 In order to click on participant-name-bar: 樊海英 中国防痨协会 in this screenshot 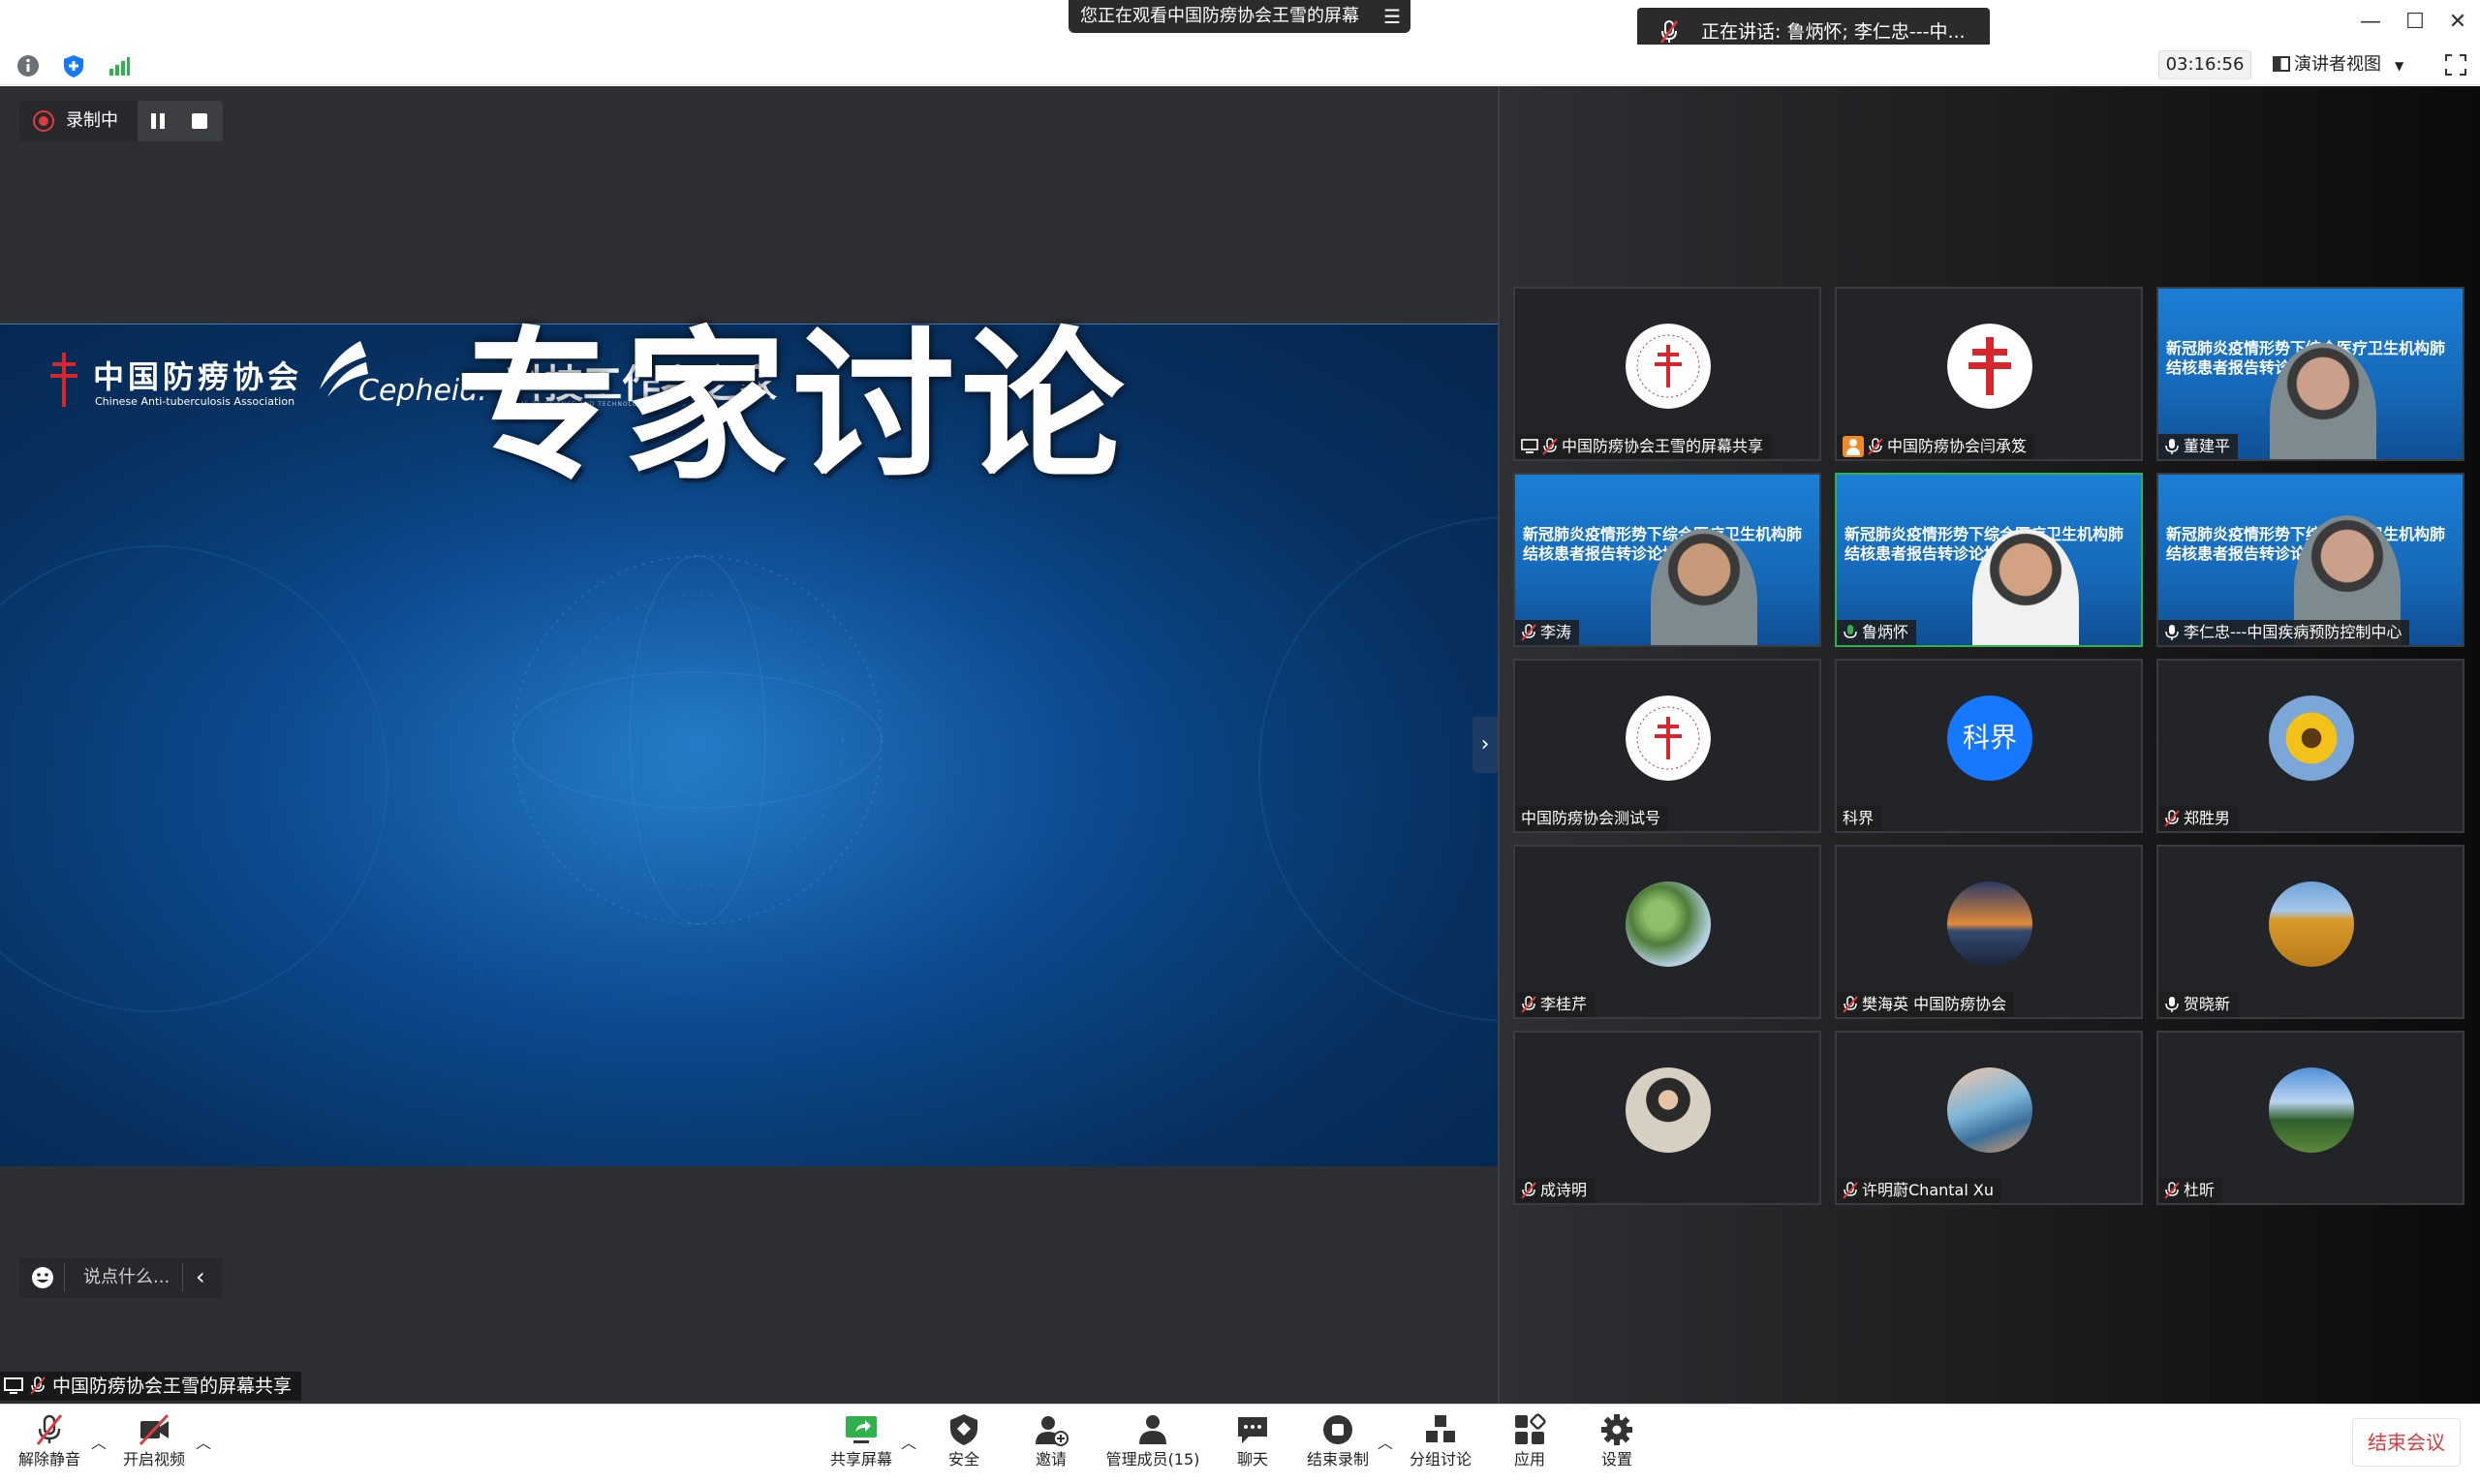, I will do `click(1926, 1004)`.